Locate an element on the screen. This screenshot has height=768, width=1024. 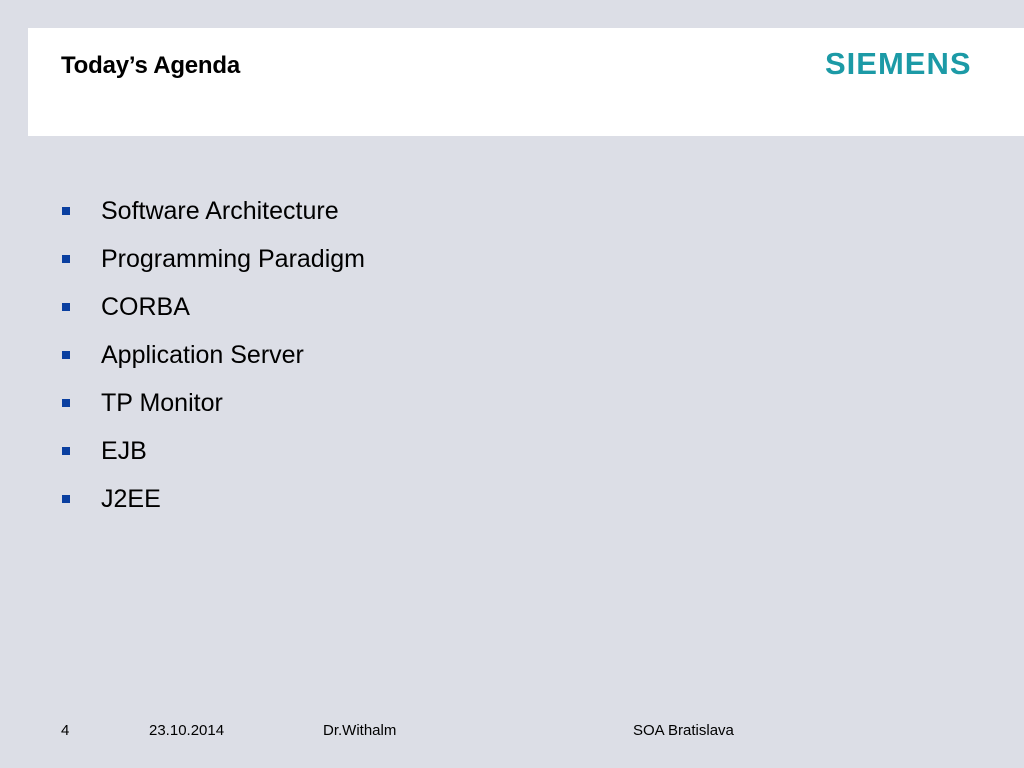
list-item-label: TP Monitor is located at coordinates (162, 403).